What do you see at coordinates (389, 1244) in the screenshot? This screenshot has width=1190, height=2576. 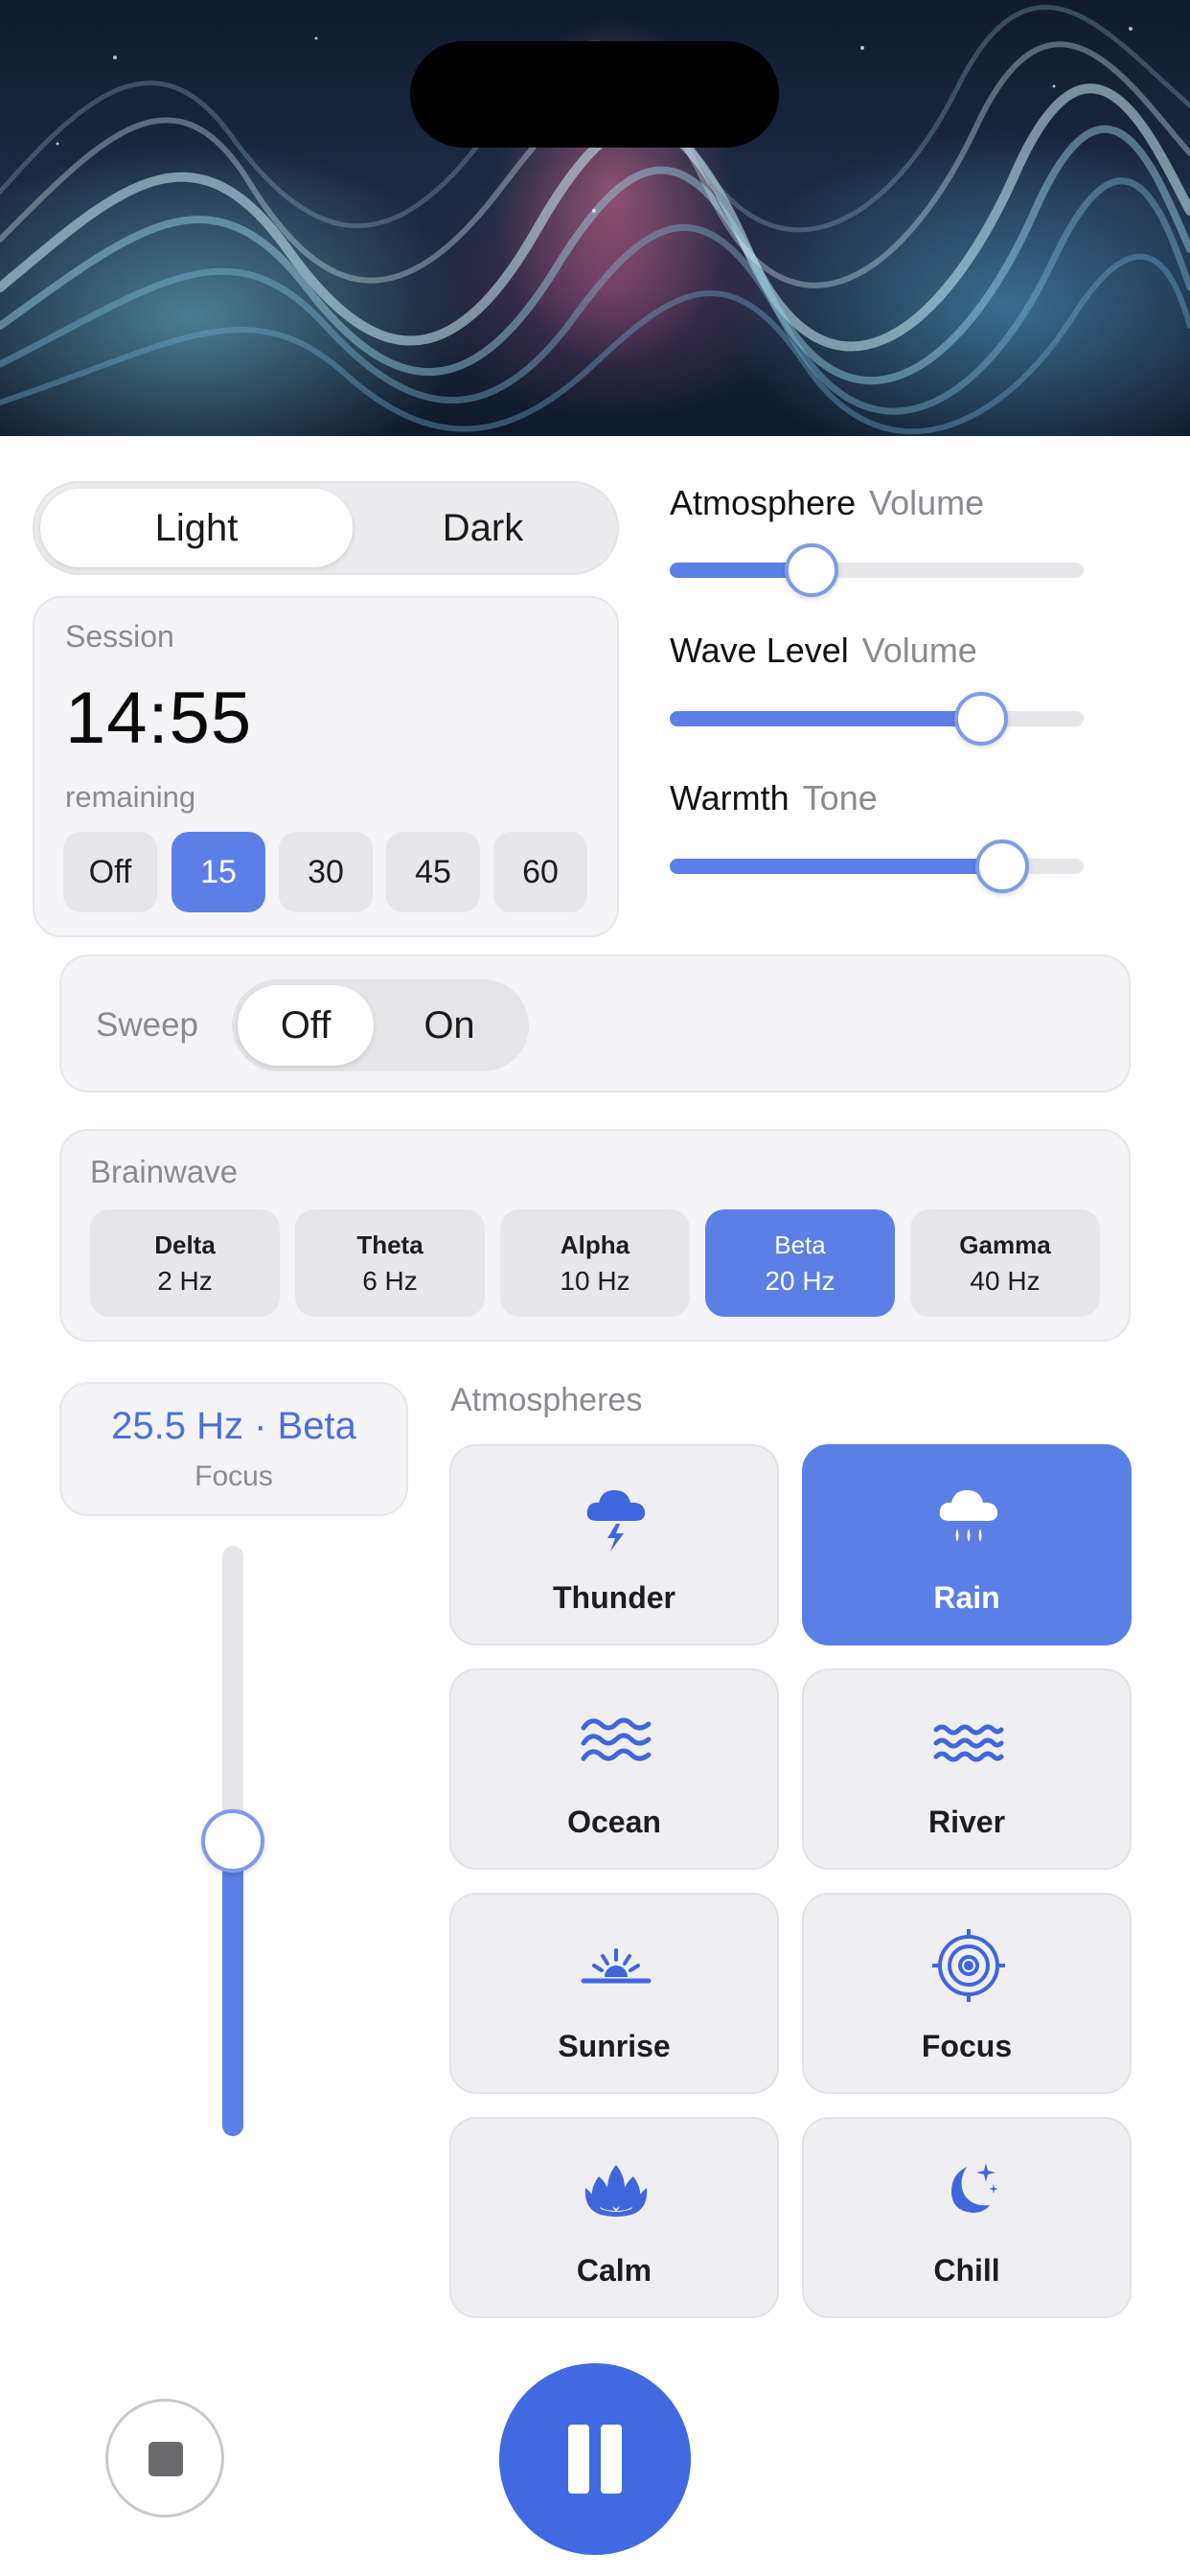 I see `band-name: Theta` at bounding box center [389, 1244].